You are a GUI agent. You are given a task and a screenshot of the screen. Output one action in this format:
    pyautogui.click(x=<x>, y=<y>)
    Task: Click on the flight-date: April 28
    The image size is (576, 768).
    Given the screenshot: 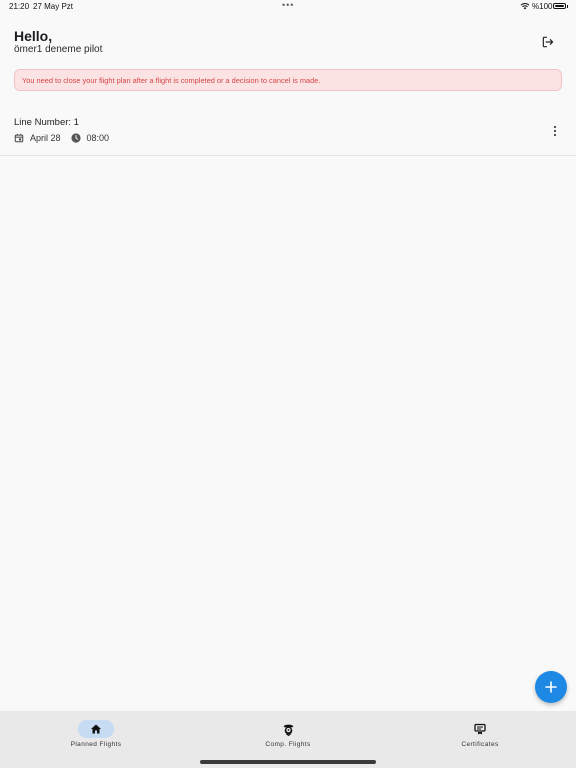 What is the action you would take?
    pyautogui.click(x=45, y=138)
    